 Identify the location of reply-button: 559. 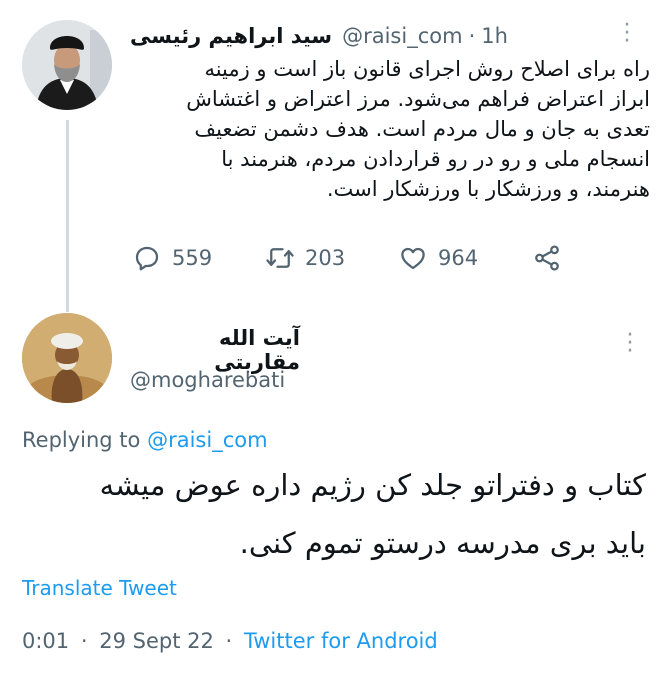
(172, 258).